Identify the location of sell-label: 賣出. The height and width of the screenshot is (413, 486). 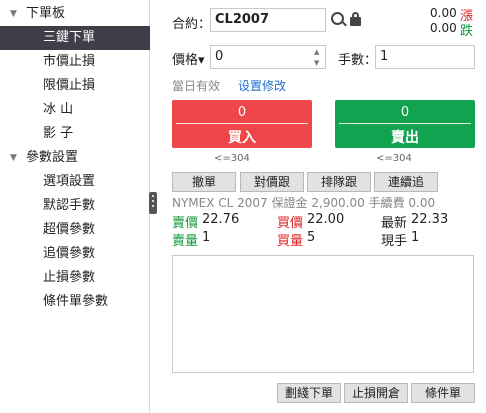
(405, 138).